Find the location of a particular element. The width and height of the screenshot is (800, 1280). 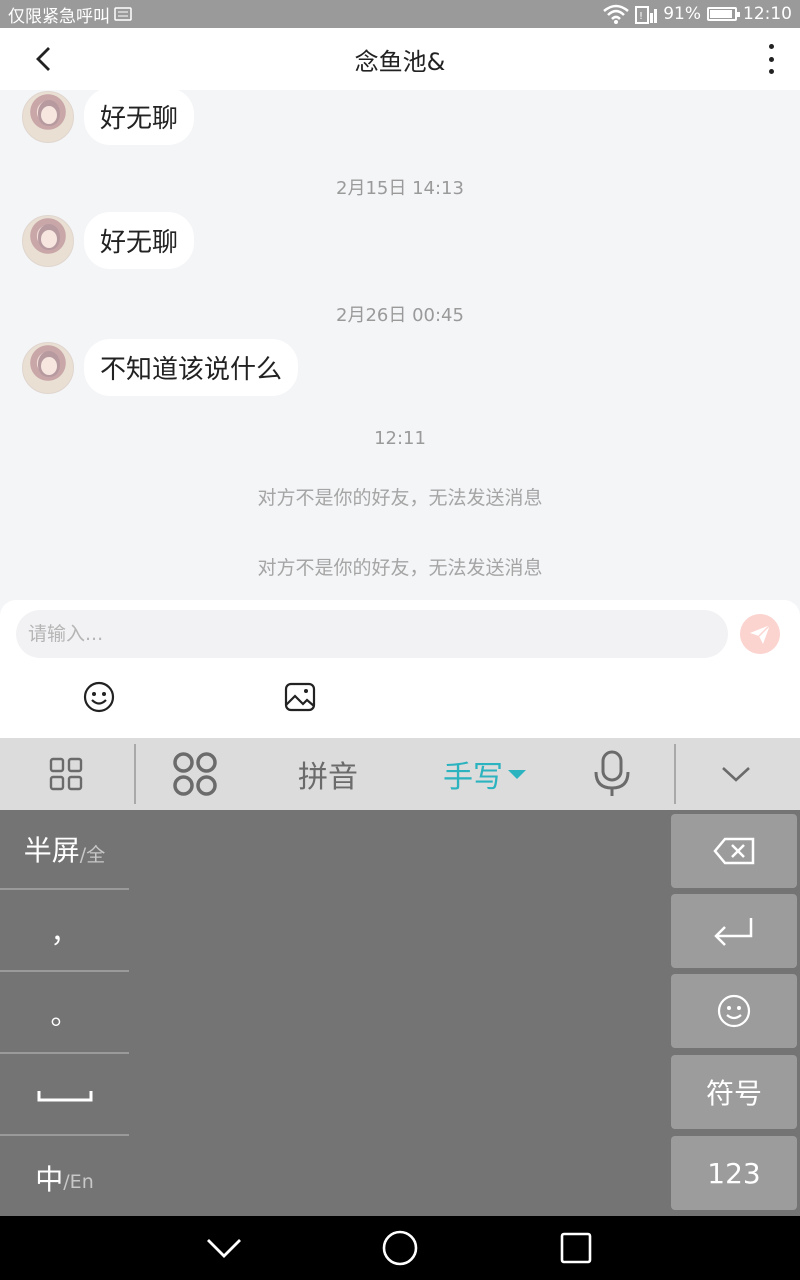

carrier-text: 仅限紧急呼叫 is located at coordinates (59, 16).